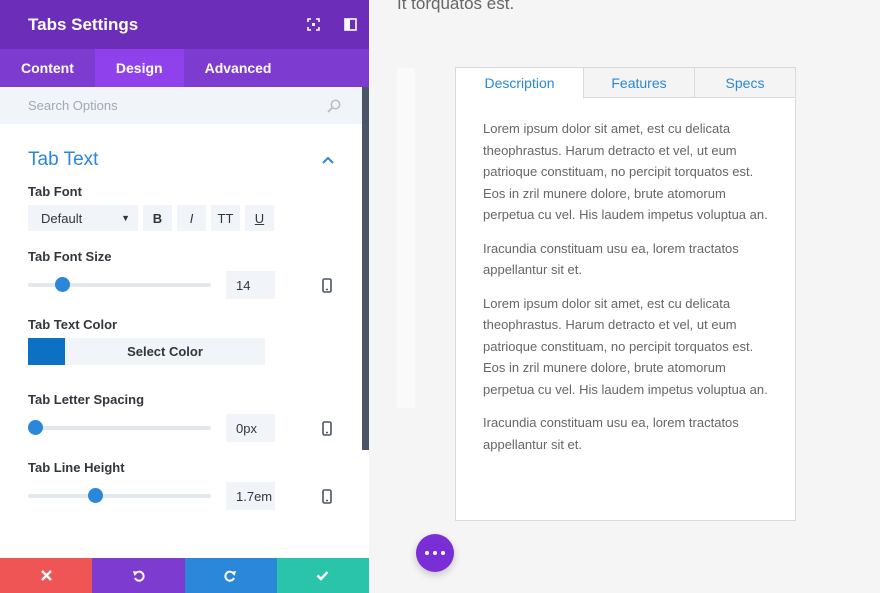 Image resolution: width=880 pixels, height=593 pixels. Describe the element at coordinates (63, 159) in the screenshot. I see `section-title: Tab Text` at that location.